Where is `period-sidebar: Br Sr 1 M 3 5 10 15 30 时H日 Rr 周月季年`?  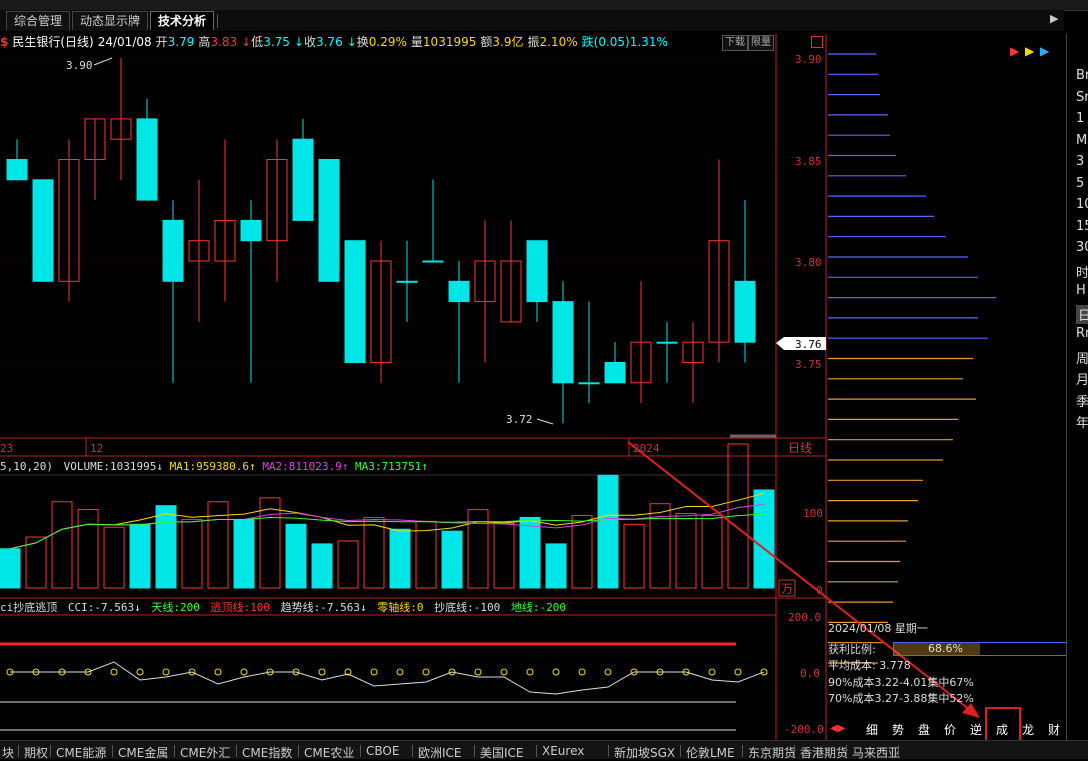 period-sidebar: Br Sr 1 M 3 5 10 15 30 时H日 Rr 周月季年 is located at coordinates (1077, 387).